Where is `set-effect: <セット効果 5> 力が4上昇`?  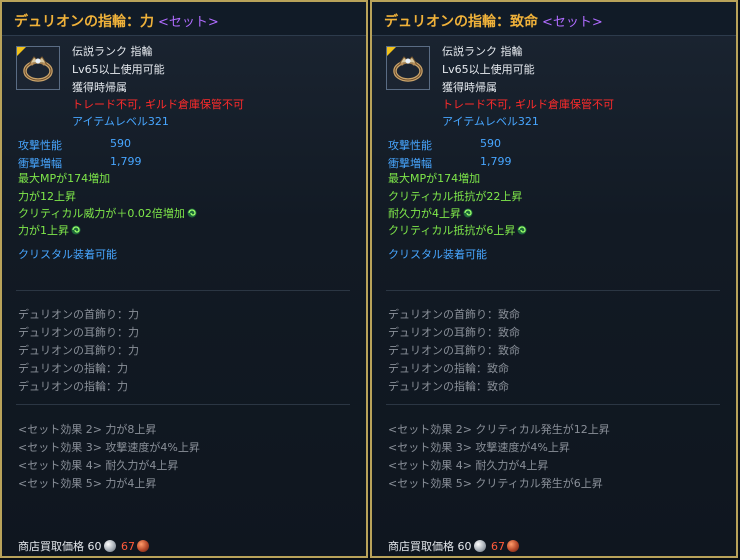 set-effect: <セット効果 5> 力が4上昇 is located at coordinates (87, 483).